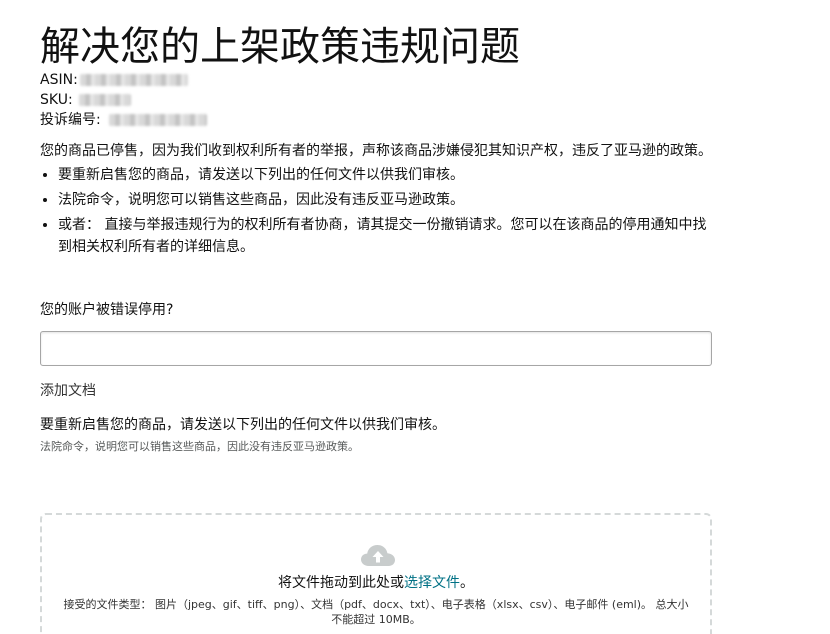  What do you see at coordinates (376, 80) in the screenshot?
I see `asin-line: ASIN:` at bounding box center [376, 80].